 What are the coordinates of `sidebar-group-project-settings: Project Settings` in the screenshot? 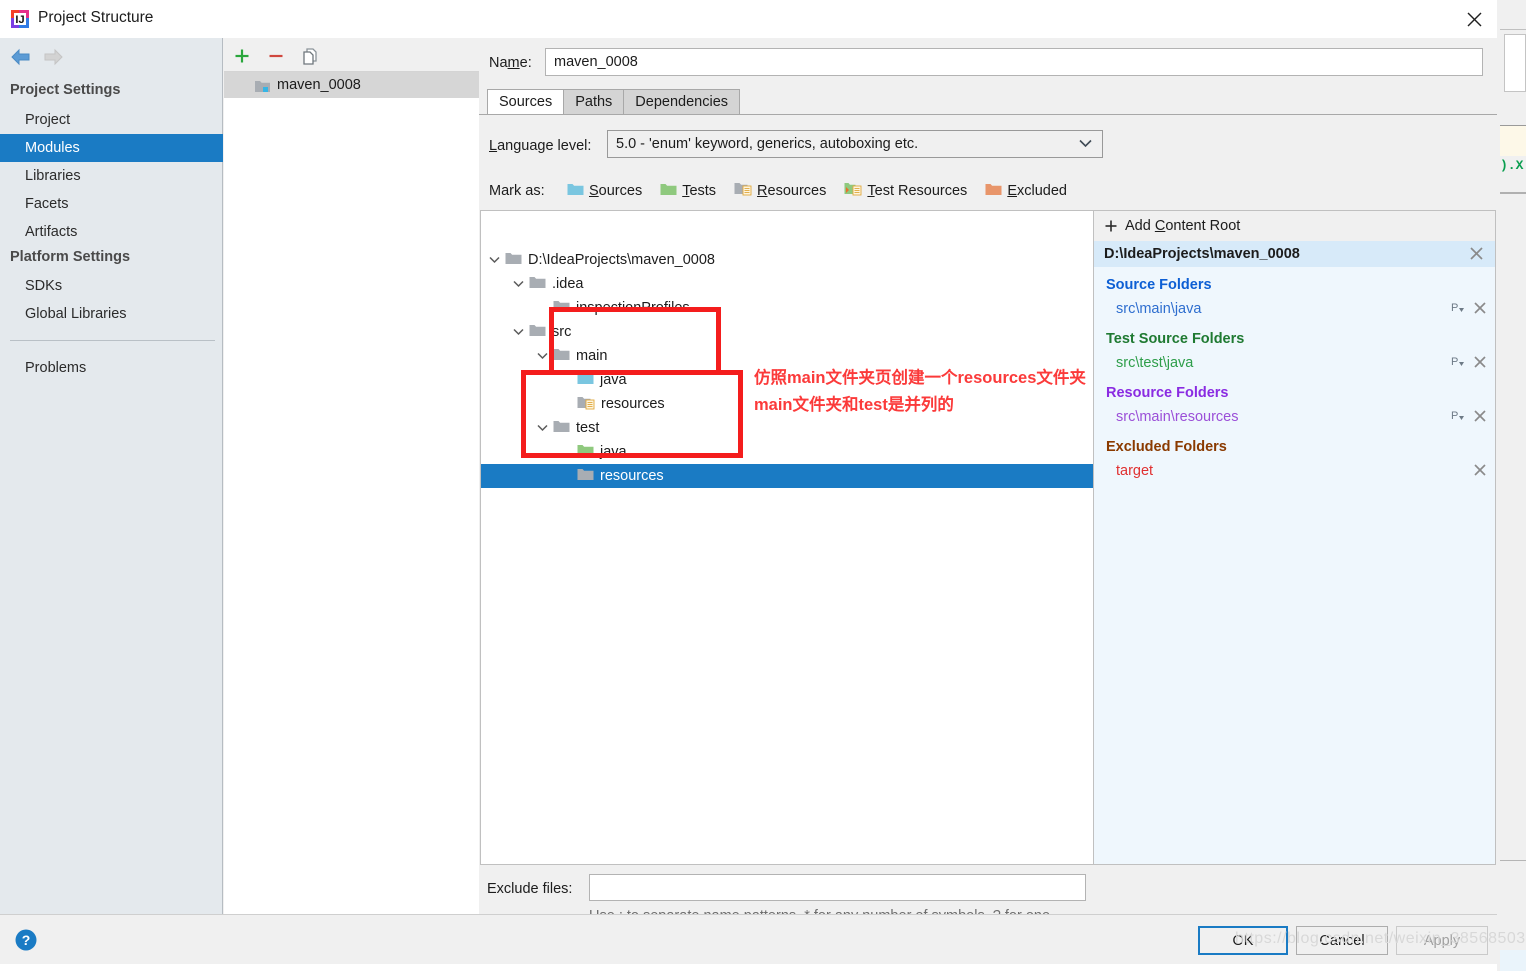 It's located at (65, 90).